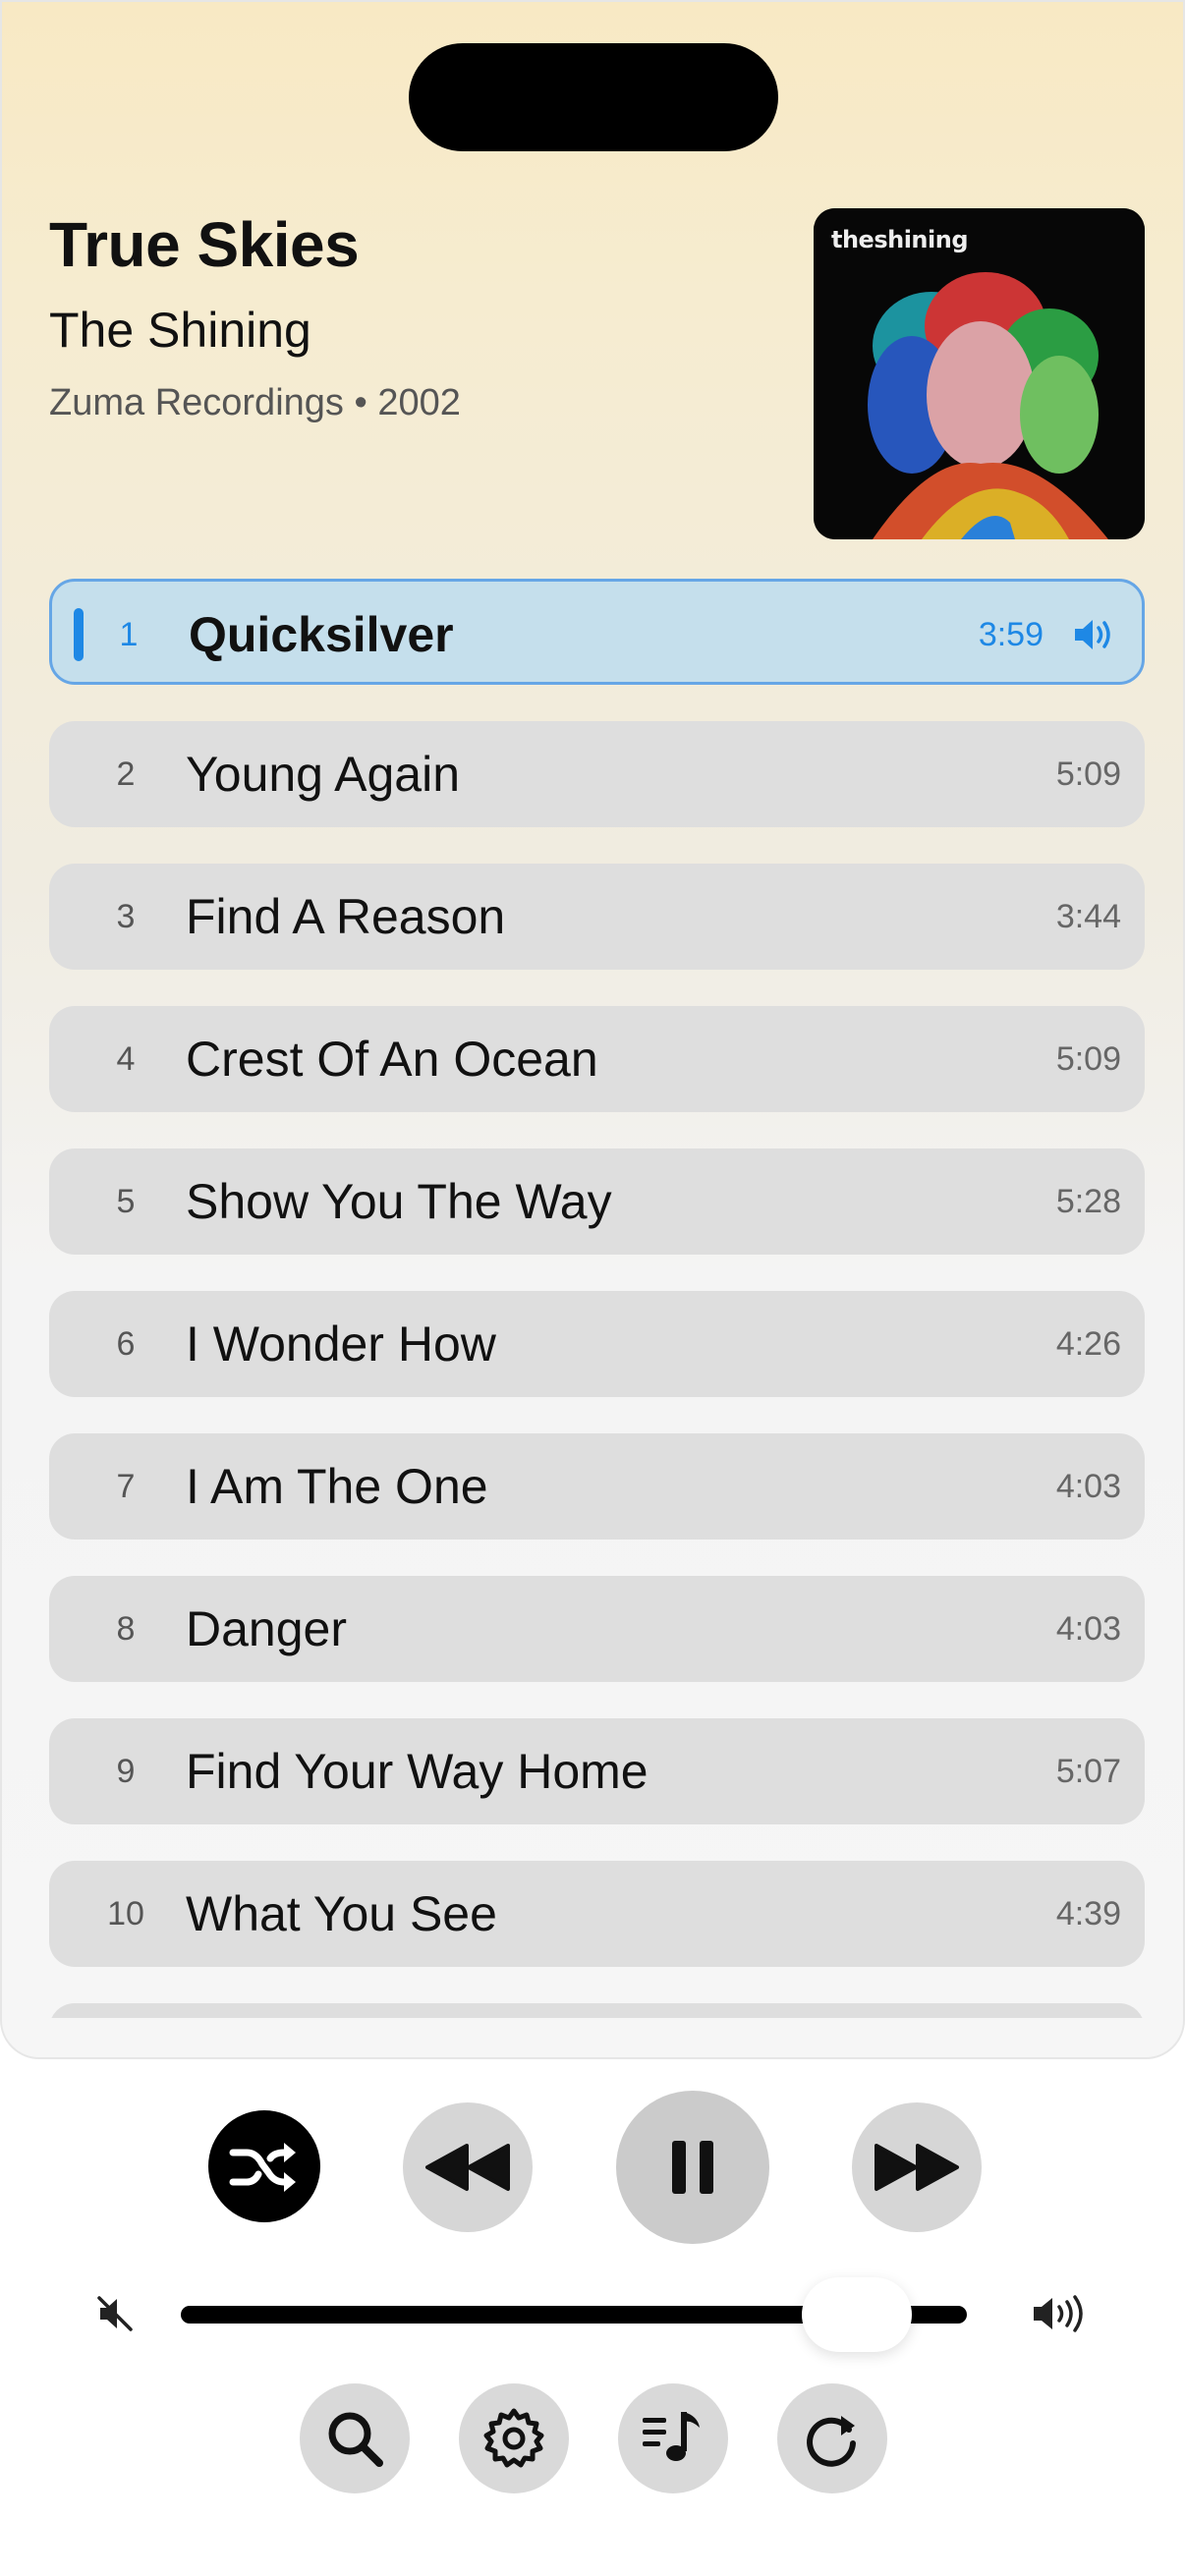  What do you see at coordinates (1088, 916) in the screenshot?
I see `track-duration: 3:44` at bounding box center [1088, 916].